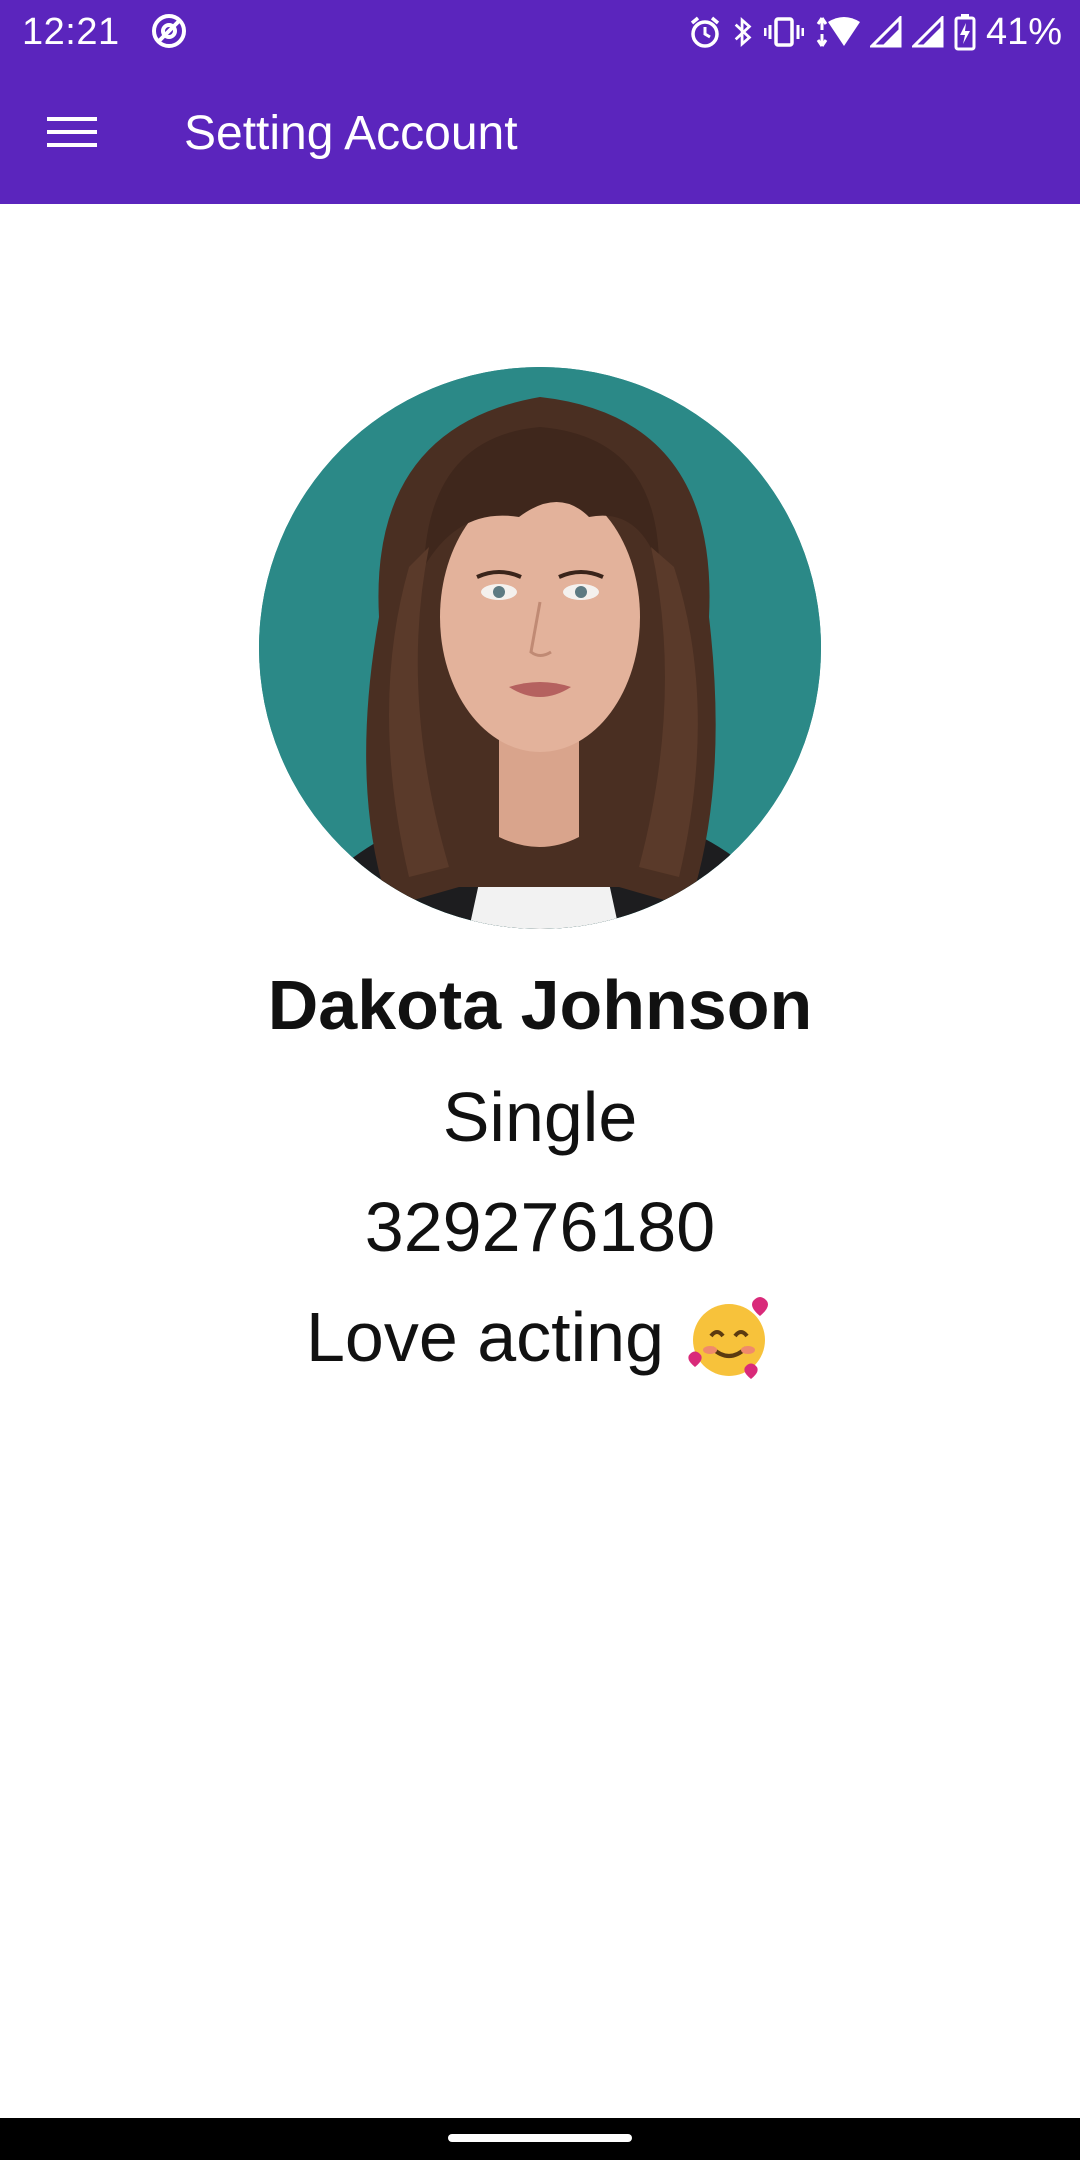 Image resolution: width=1080 pixels, height=2160 pixels. I want to click on menu-button, so click(72, 134).